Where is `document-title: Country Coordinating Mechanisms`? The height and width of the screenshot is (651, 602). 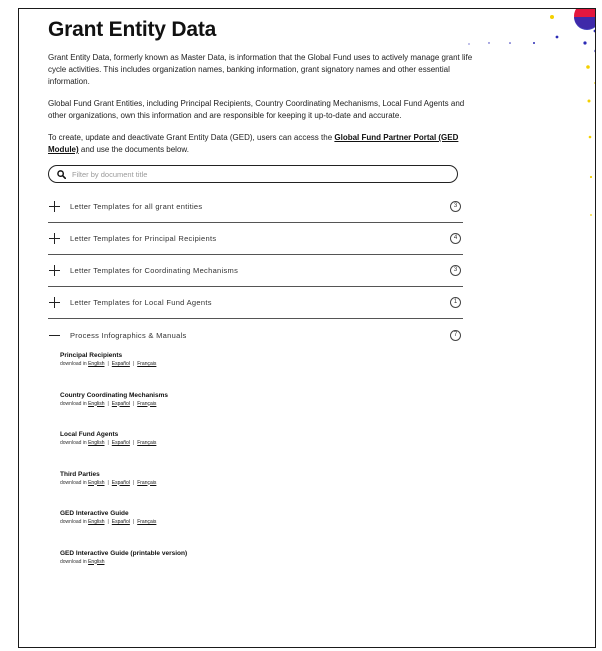 document-title: Country Coordinating Mechanisms is located at coordinates (114, 395).